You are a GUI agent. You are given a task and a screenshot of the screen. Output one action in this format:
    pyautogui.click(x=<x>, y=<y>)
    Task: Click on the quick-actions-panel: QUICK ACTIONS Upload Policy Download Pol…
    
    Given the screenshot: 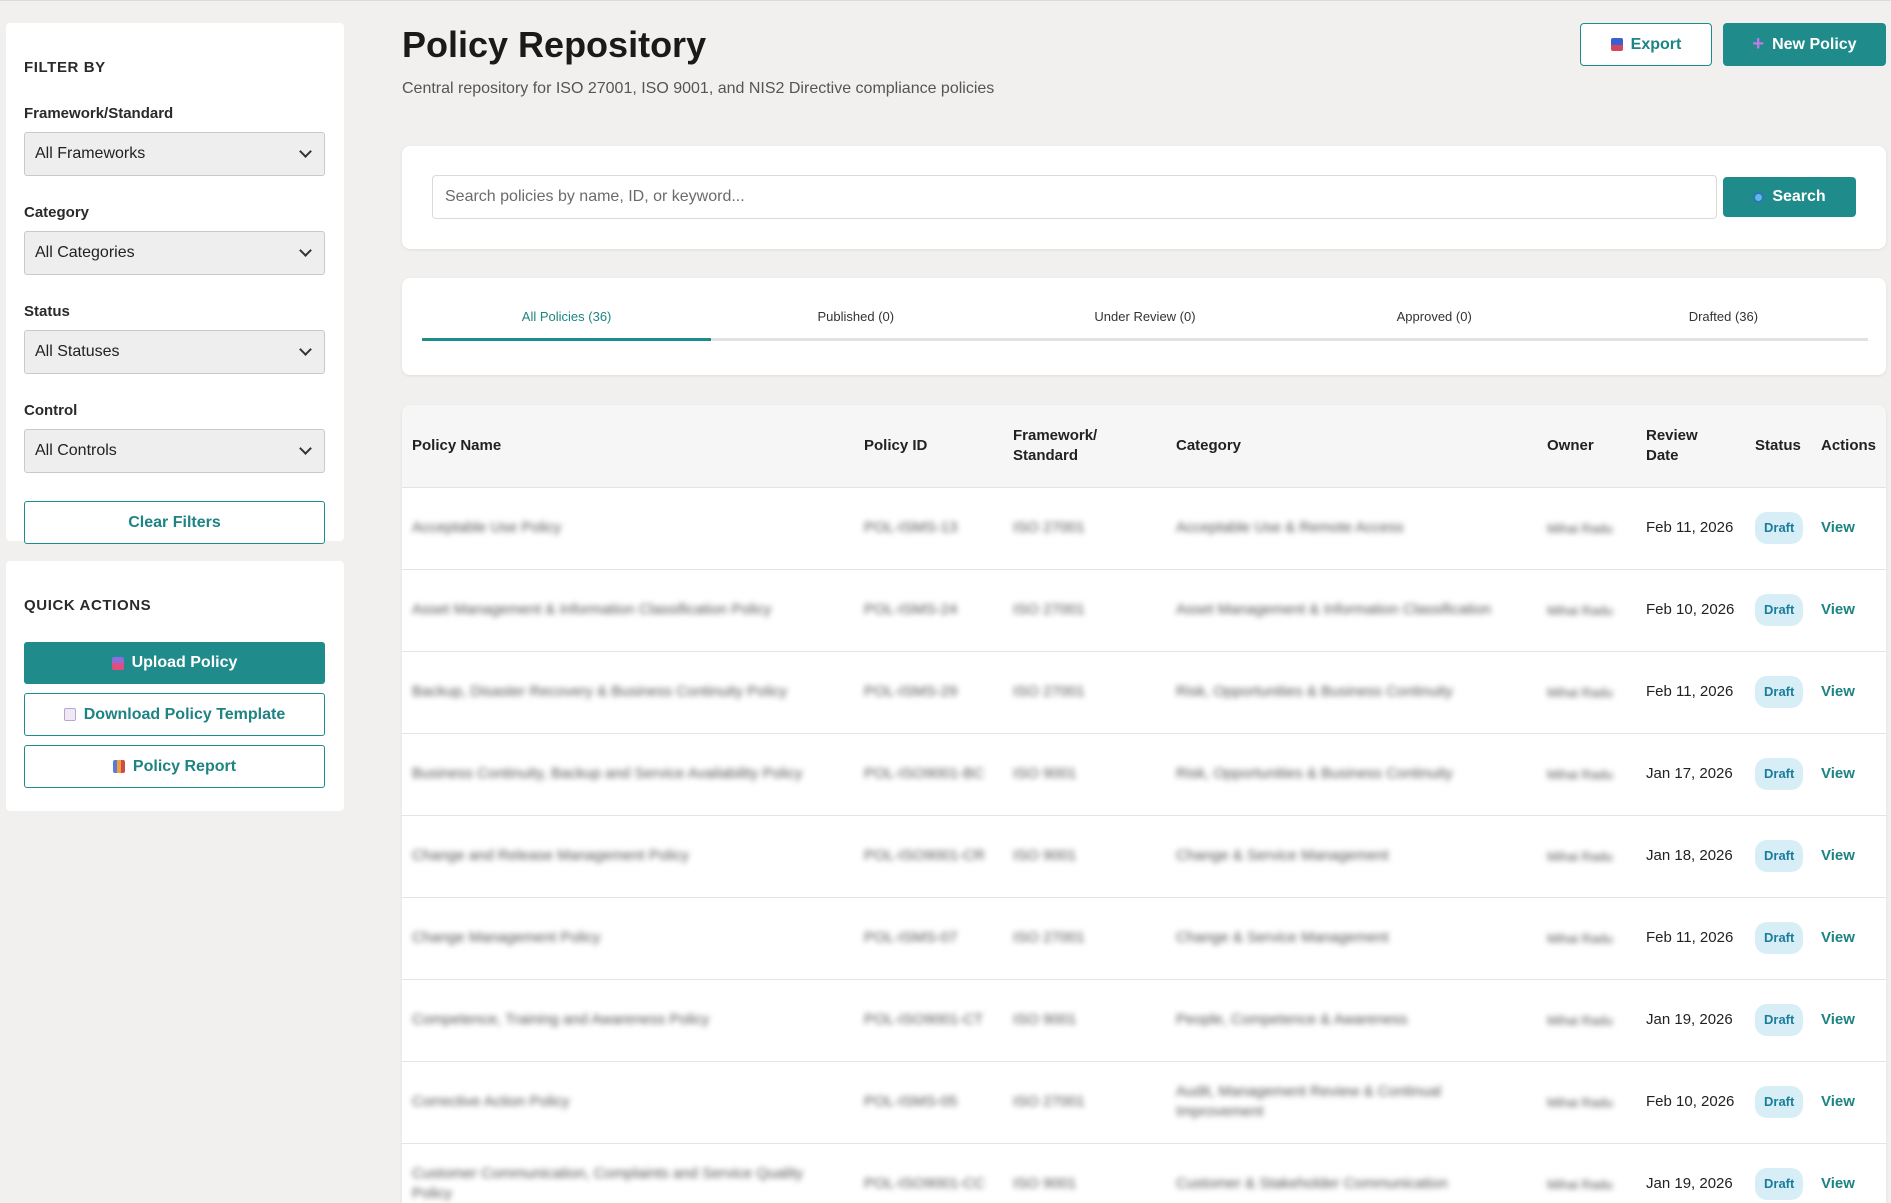 What is the action you would take?
    pyautogui.click(x=175, y=686)
    